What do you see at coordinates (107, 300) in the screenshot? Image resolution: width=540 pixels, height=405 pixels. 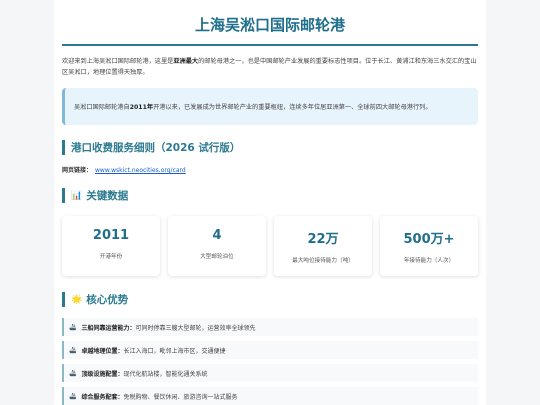 I see `advantages-section-title: 核心优势` at bounding box center [107, 300].